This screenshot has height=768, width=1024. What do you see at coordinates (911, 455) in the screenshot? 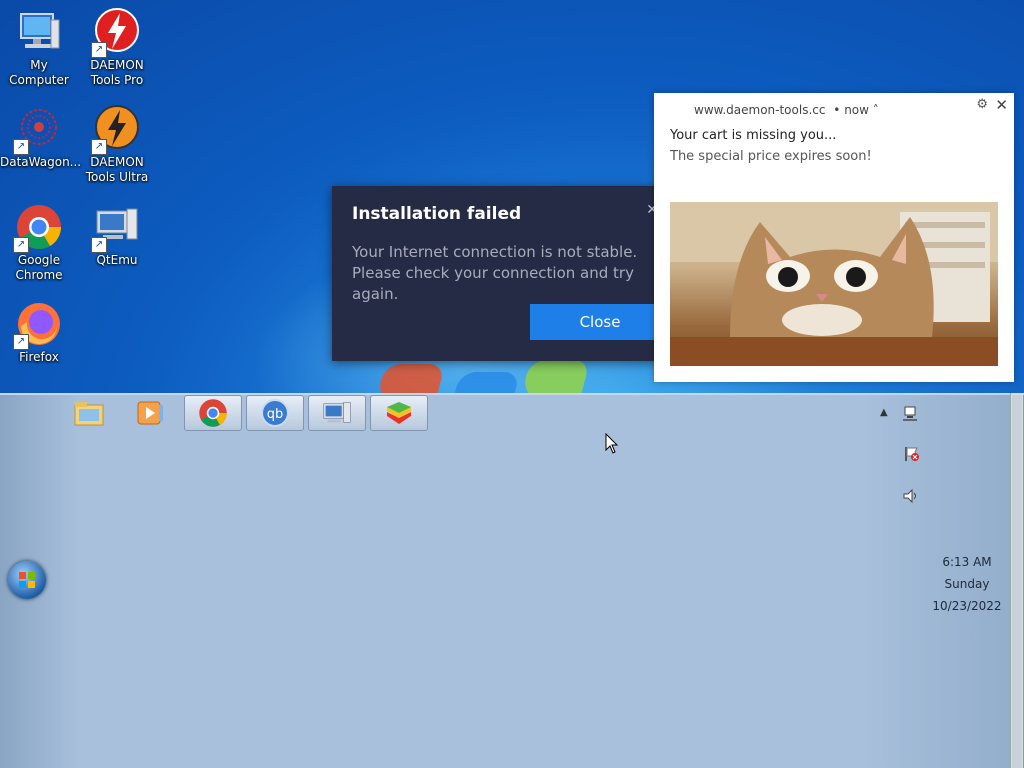
I see `action-center-flag-icon` at bounding box center [911, 455].